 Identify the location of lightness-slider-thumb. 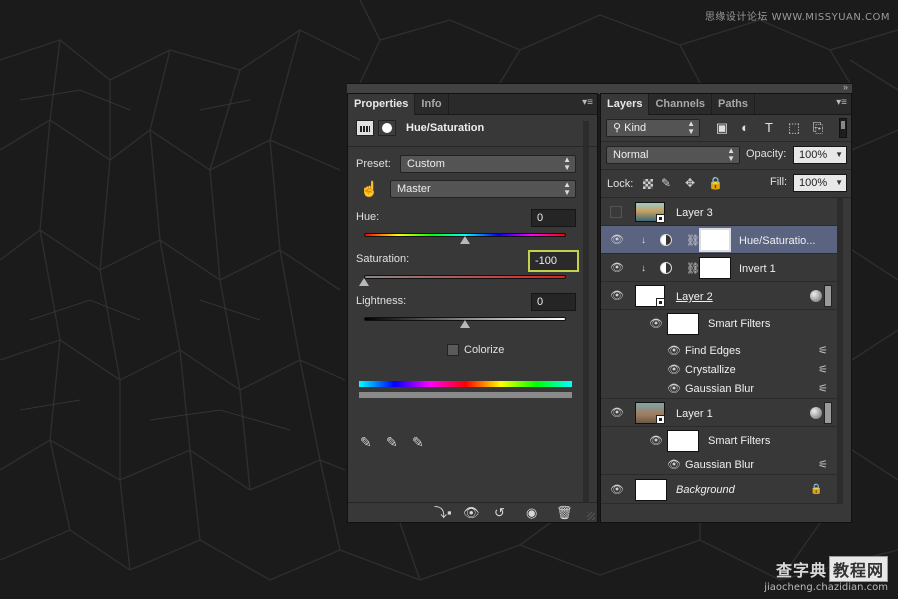
(465, 324).